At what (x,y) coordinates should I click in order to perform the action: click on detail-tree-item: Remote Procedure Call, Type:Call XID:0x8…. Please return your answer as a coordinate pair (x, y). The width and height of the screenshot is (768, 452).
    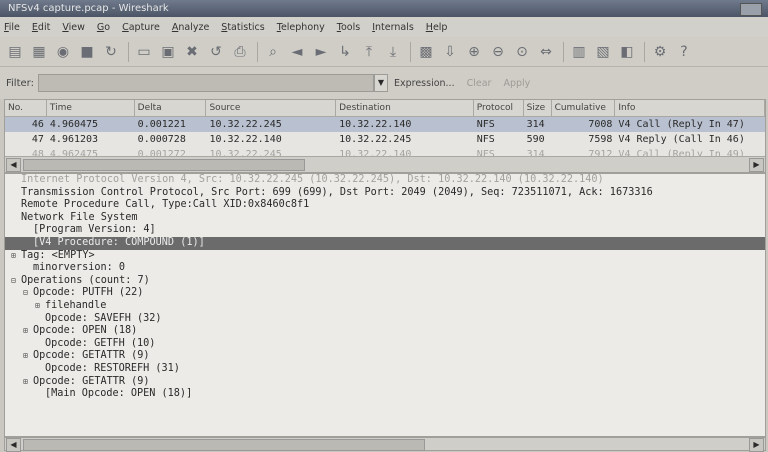
    Looking at the image, I should click on (385, 205).